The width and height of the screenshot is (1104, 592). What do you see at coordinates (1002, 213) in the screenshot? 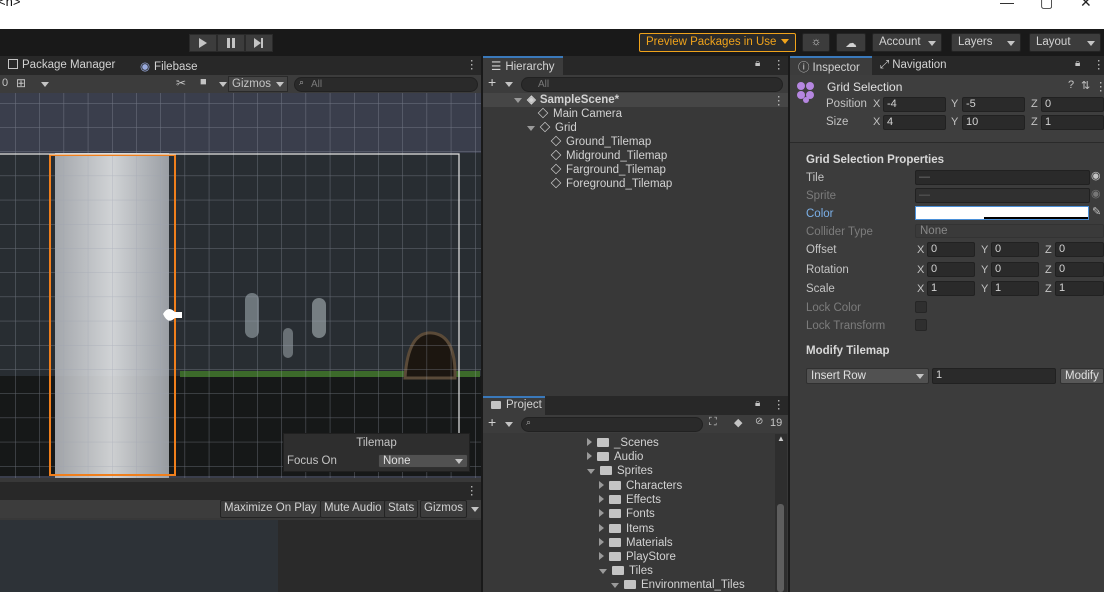
I see `color-field` at bounding box center [1002, 213].